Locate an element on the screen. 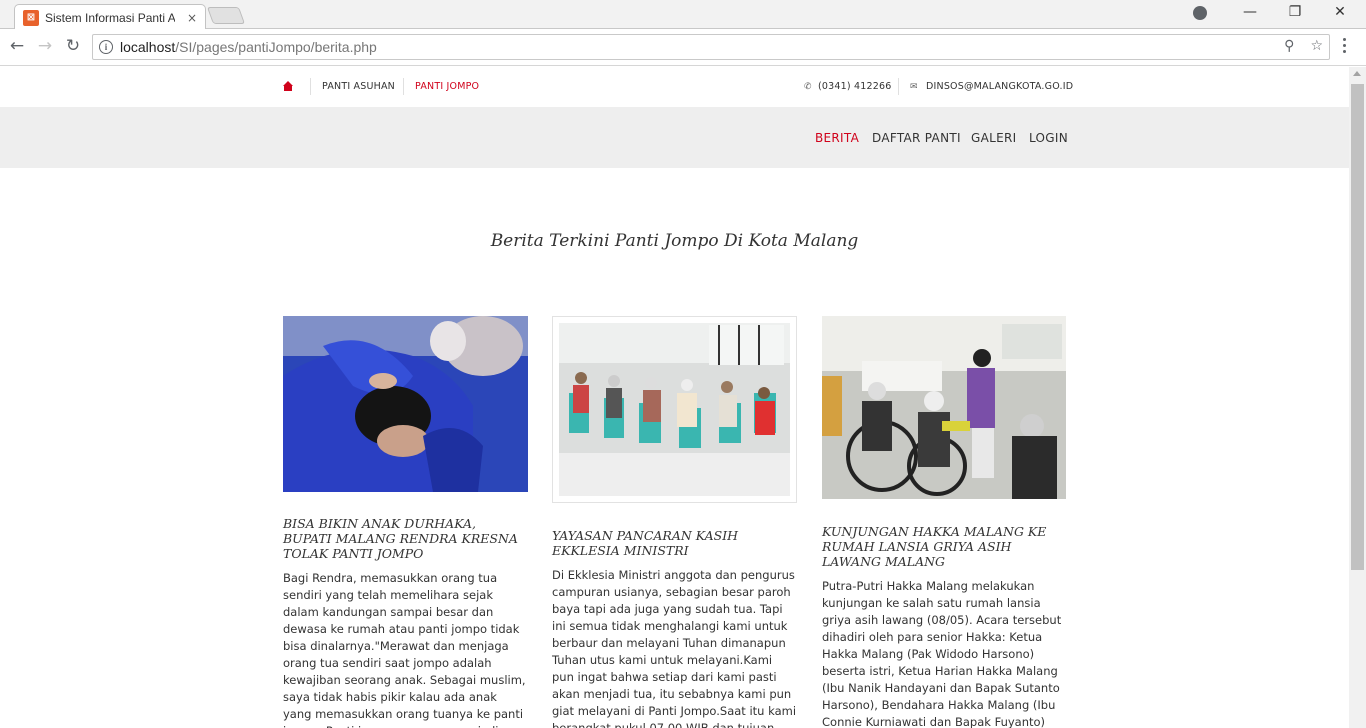 The width and height of the screenshot is (1366, 728). main-navigation: BERITA DAFTAR PANTI GALERI LOGIN is located at coordinates (674, 137).